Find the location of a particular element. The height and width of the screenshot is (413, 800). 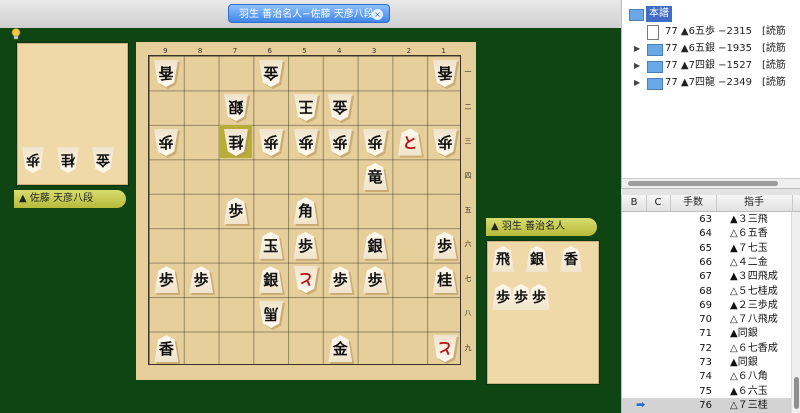

move-text: △６五香 is located at coordinates (749, 234).